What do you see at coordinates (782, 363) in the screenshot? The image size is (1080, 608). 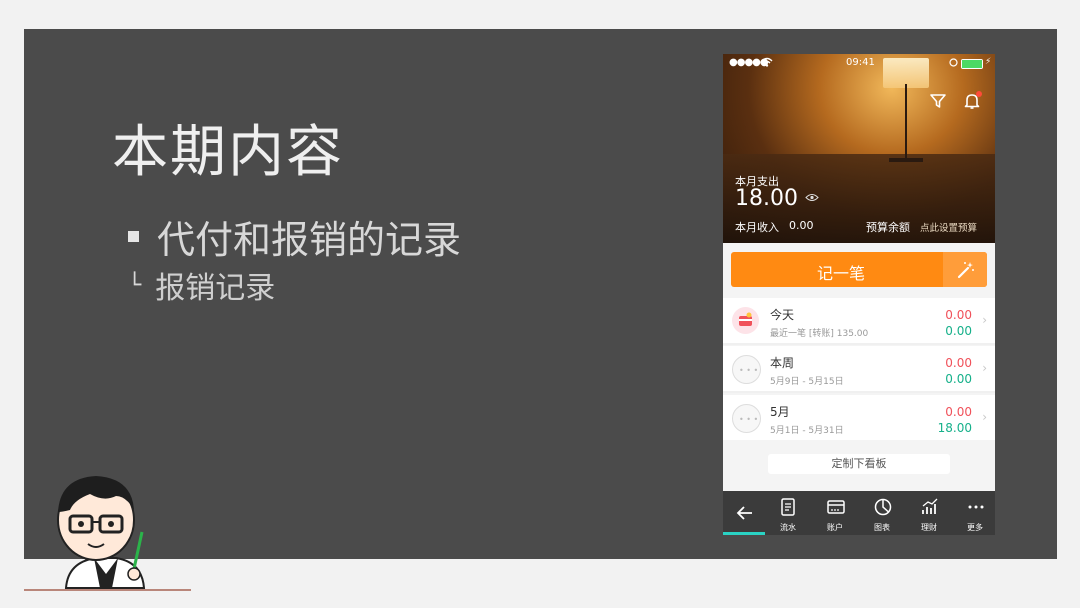 I see `row-title: 本周` at bounding box center [782, 363].